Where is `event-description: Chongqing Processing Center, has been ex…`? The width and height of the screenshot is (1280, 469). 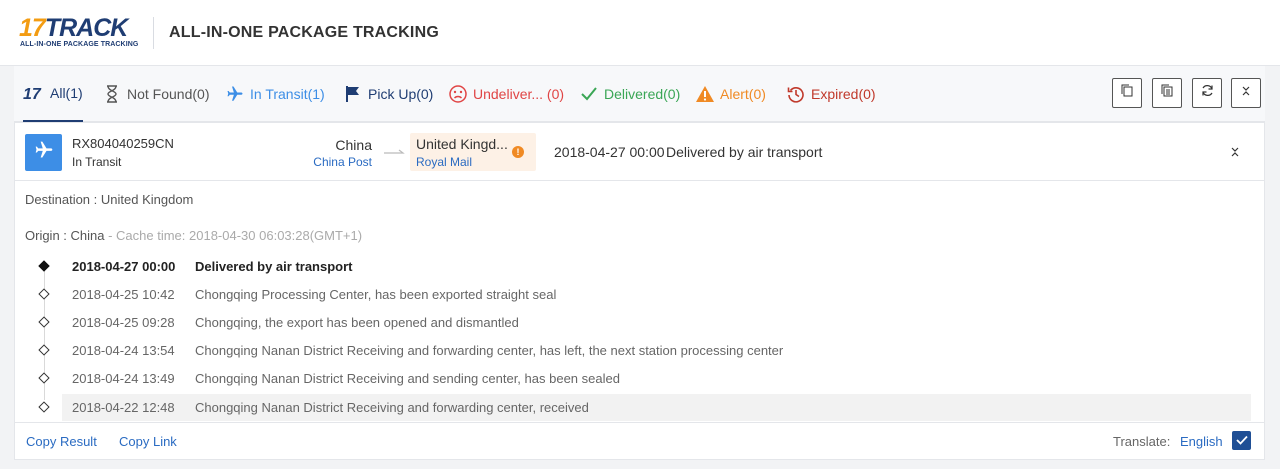 event-description: Chongqing Processing Center, has been ex… is located at coordinates (376, 294).